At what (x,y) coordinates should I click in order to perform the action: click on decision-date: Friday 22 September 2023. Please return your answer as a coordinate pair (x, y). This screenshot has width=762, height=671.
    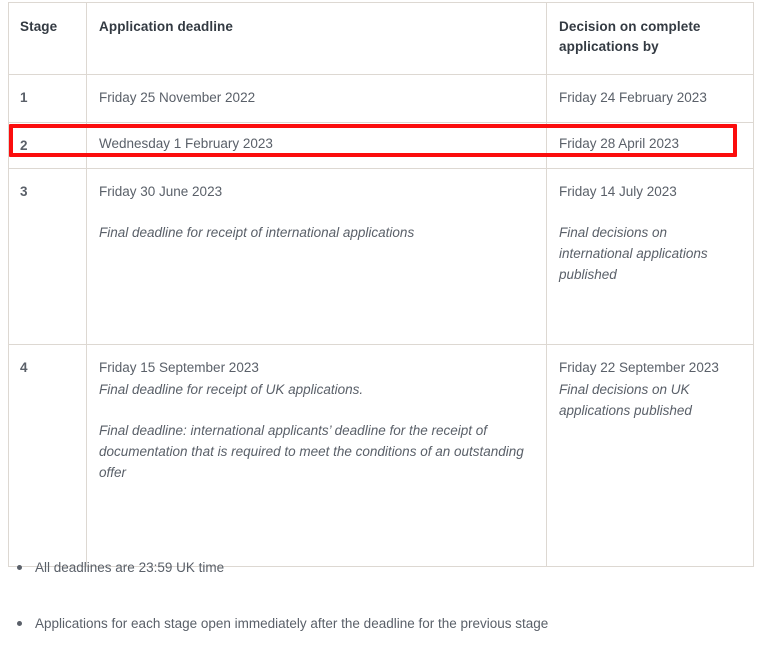
    Looking at the image, I should click on (639, 367).